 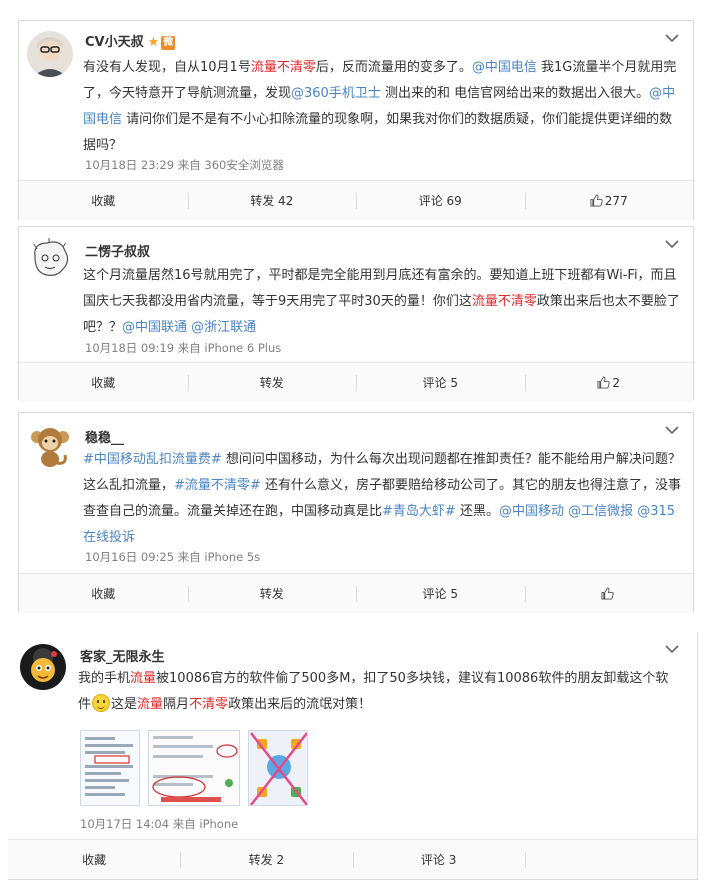 I want to click on username: CV小天叔 ★ 微, so click(x=130, y=40).